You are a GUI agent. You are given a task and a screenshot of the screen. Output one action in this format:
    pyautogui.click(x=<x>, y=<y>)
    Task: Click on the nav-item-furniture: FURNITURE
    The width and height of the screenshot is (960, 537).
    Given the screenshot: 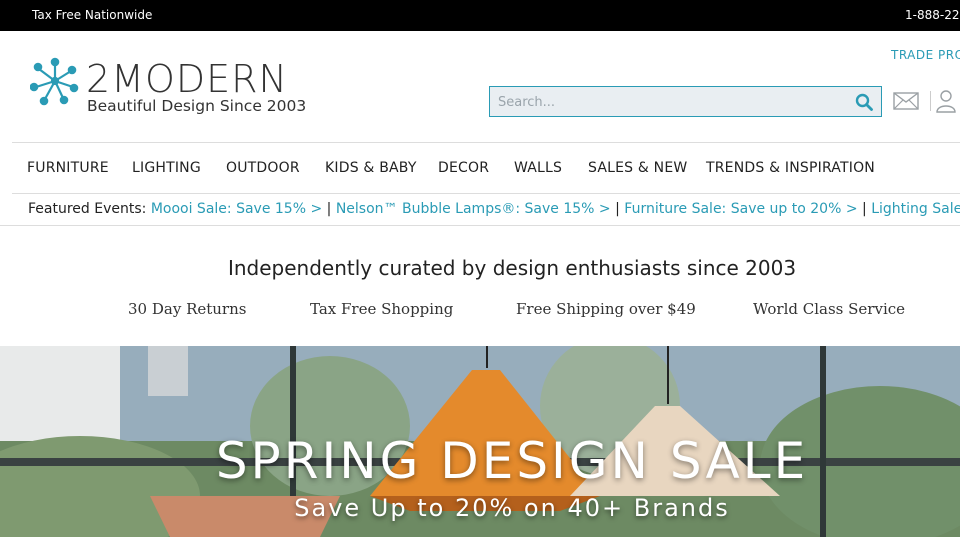 What is the action you would take?
    pyautogui.click(x=68, y=168)
    